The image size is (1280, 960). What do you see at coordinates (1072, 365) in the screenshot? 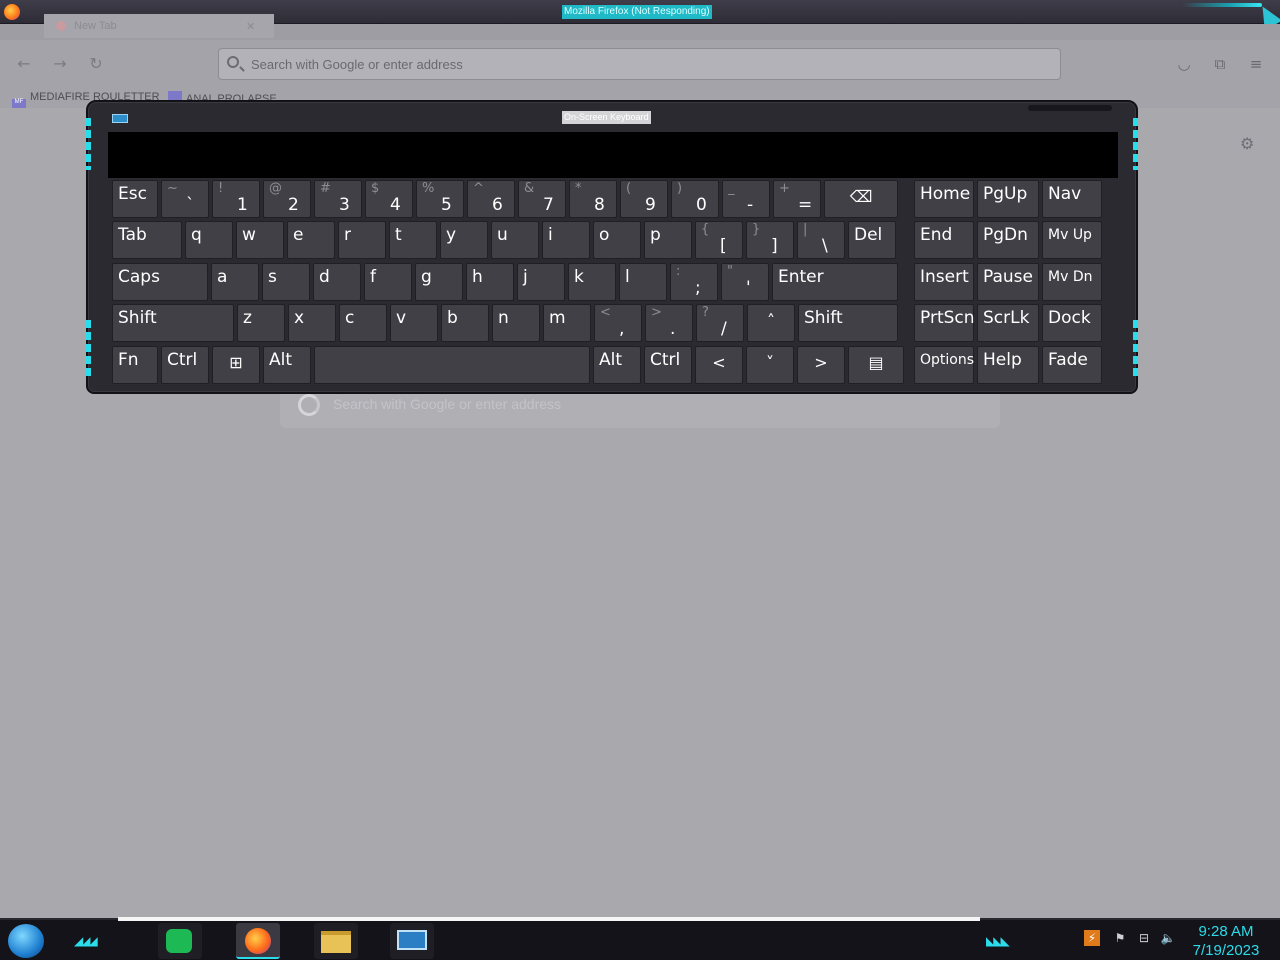
I see `key-fade: Fade` at bounding box center [1072, 365].